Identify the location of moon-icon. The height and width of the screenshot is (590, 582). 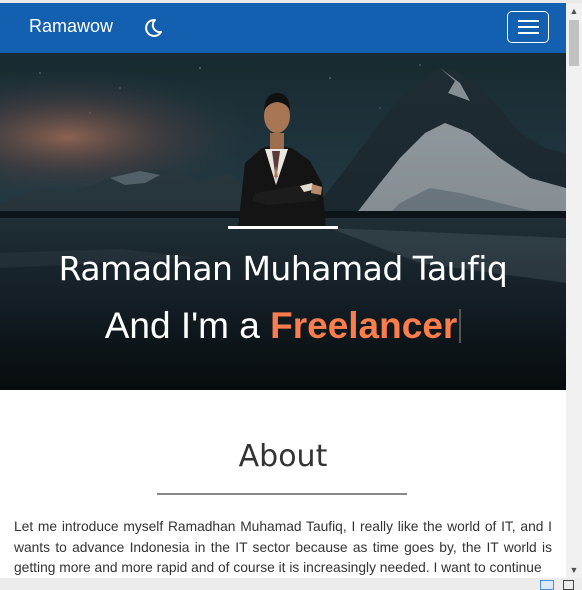
(153, 28).